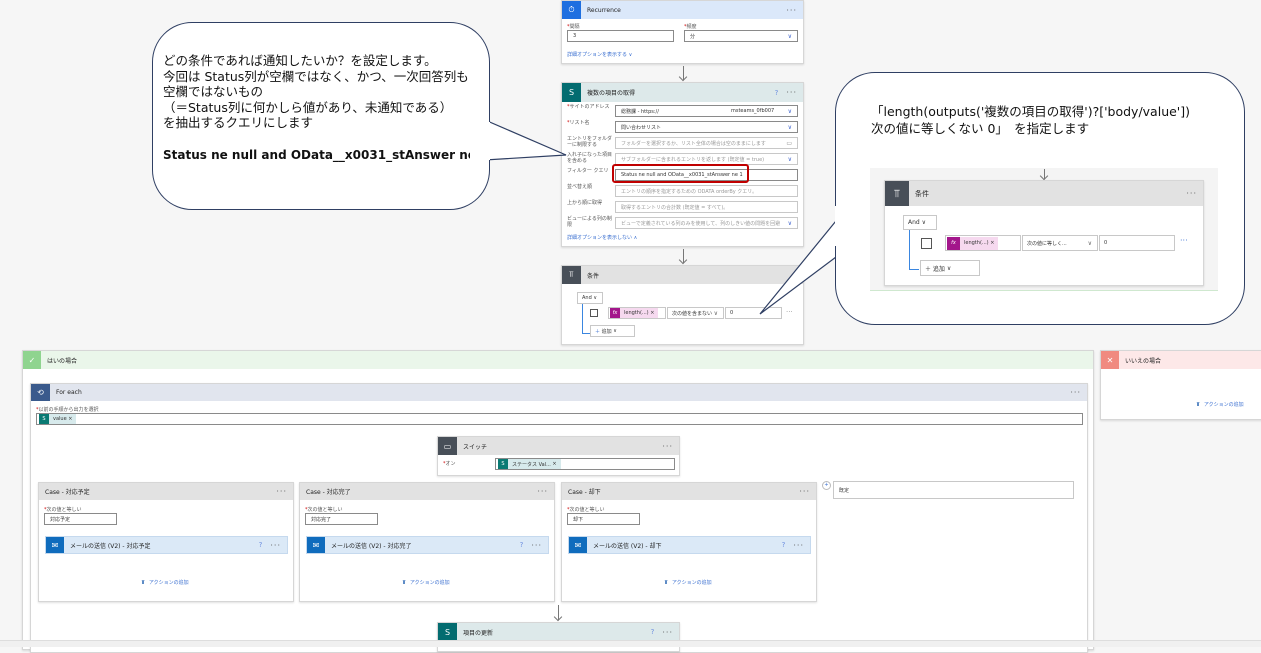 This screenshot has width=1261, height=653. I want to click on callout-line: （＝Status列に何かしら値があり、未通知である）, so click(308, 107).